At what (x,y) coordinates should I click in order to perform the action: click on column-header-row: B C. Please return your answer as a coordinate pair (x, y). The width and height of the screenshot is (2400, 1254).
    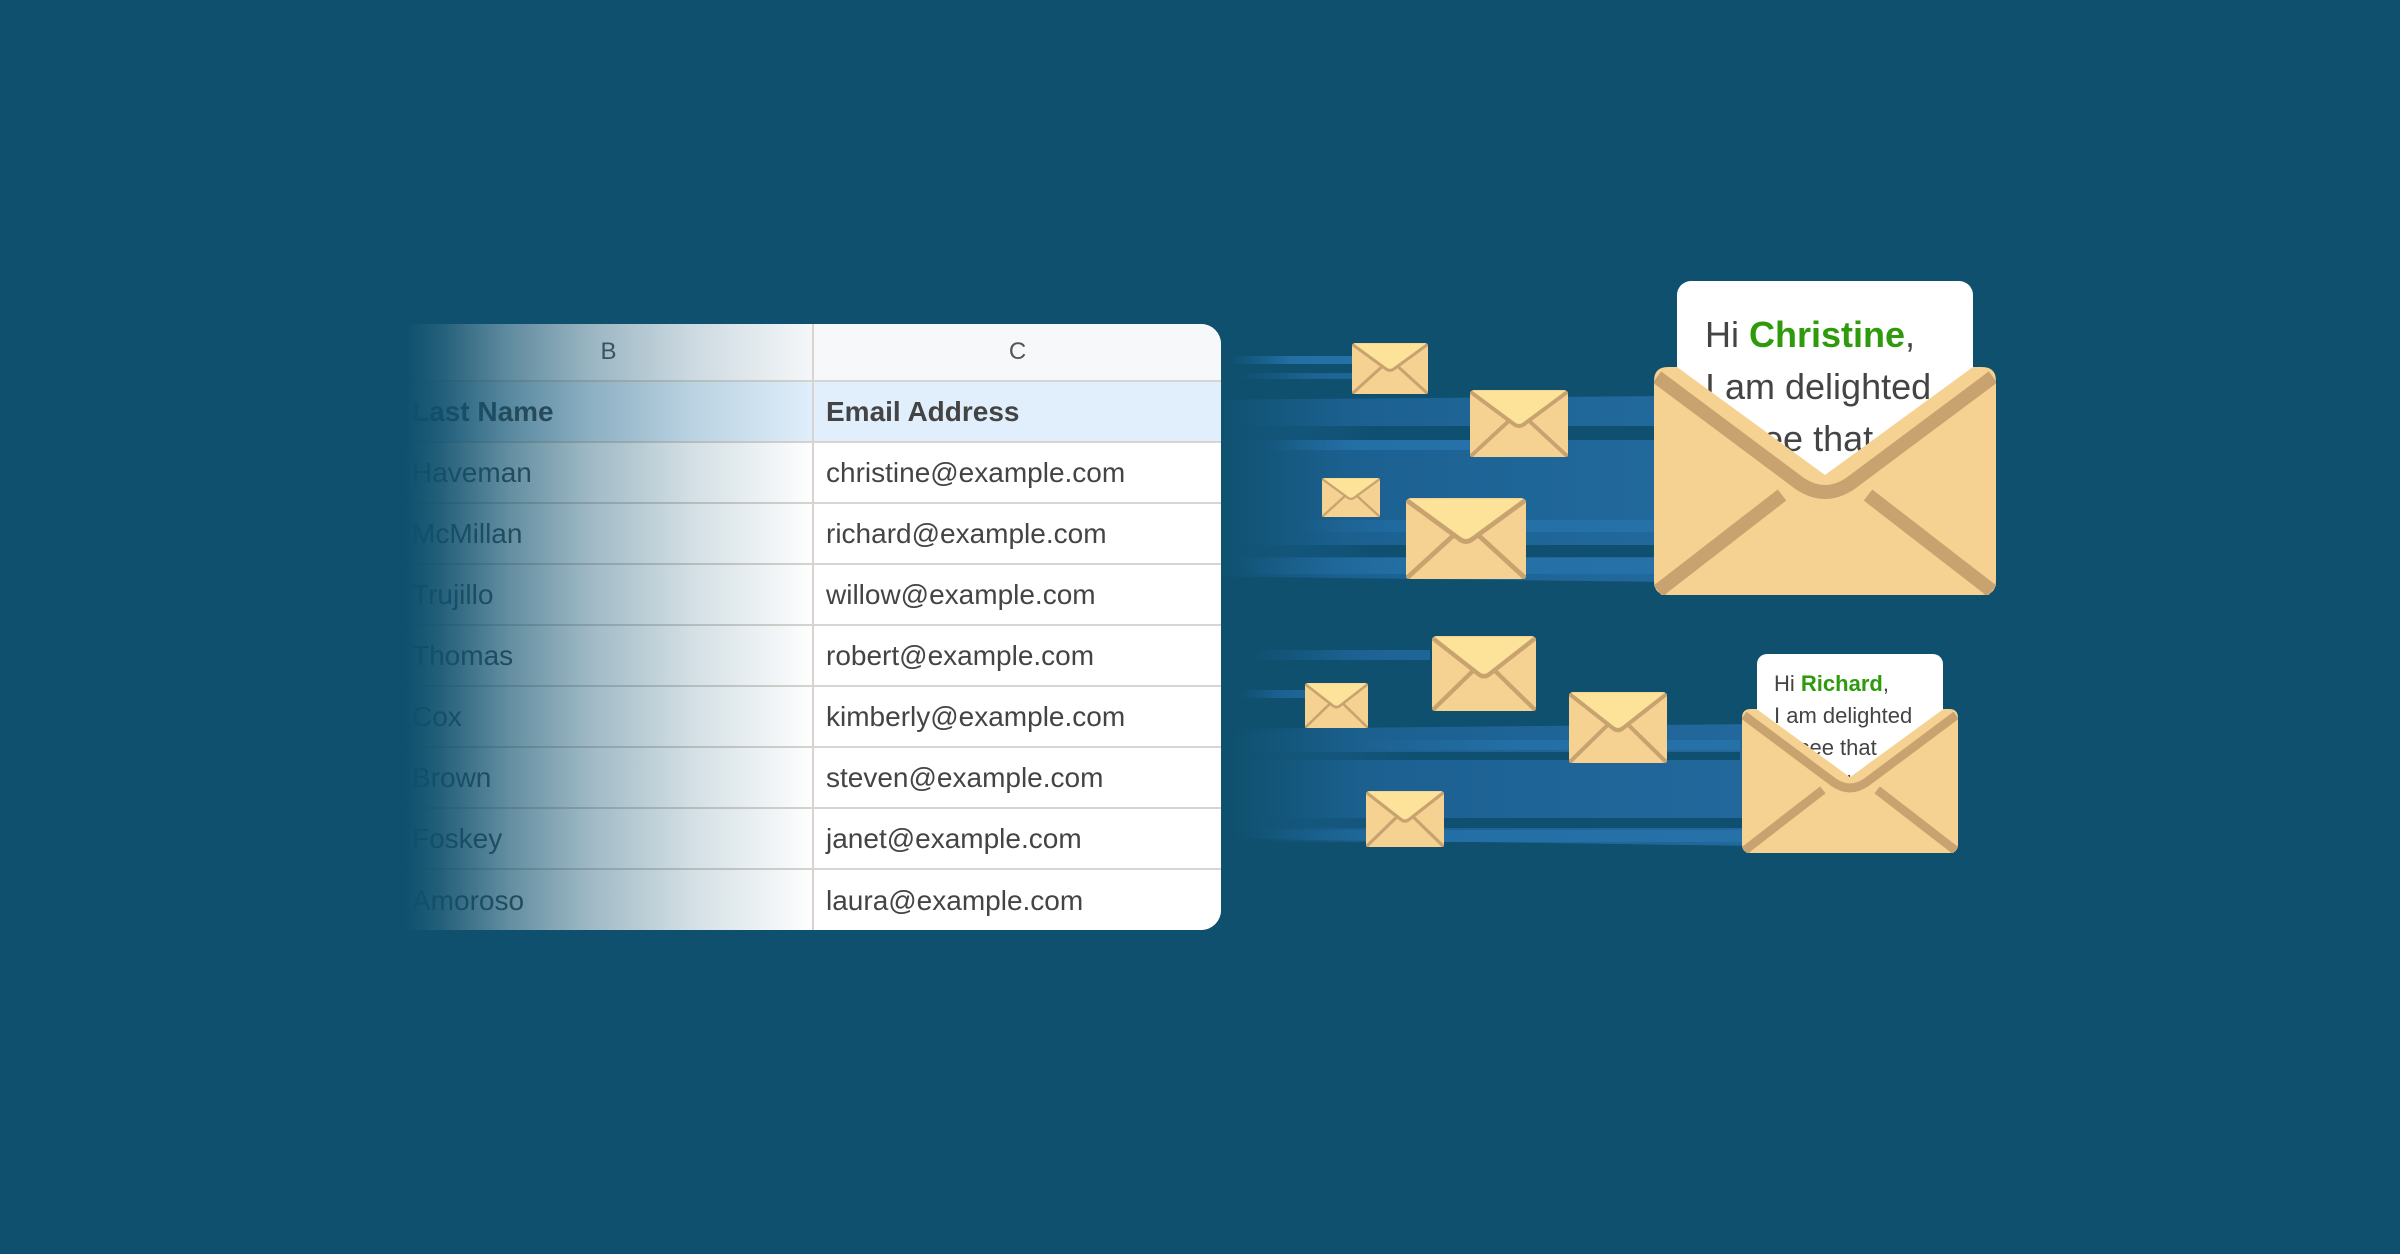
    Looking at the image, I should click on (813, 353).